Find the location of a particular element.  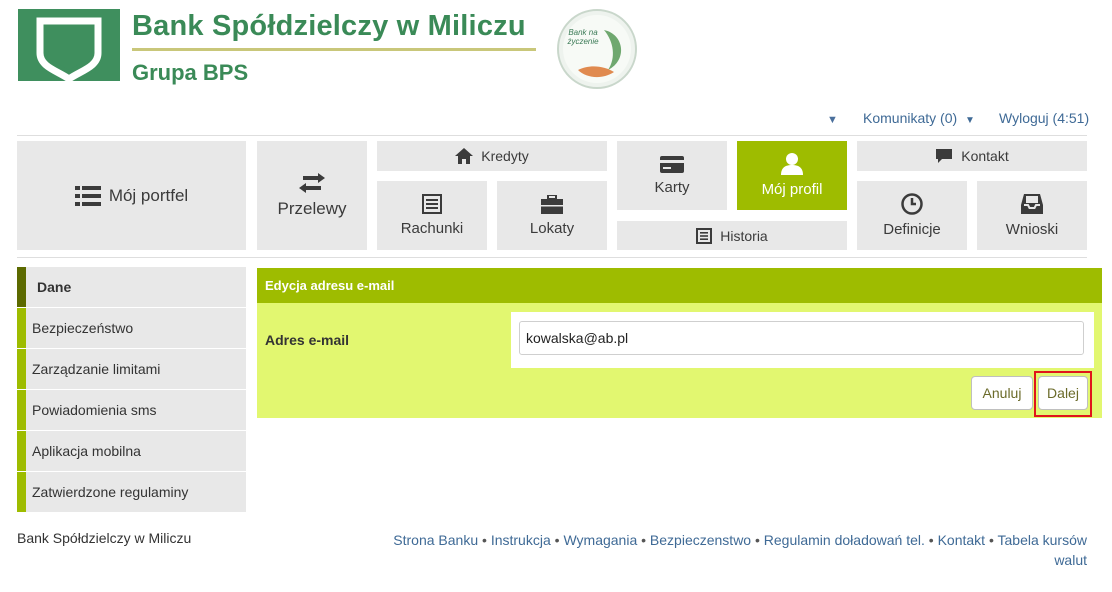

bank-logo is located at coordinates (69, 46).